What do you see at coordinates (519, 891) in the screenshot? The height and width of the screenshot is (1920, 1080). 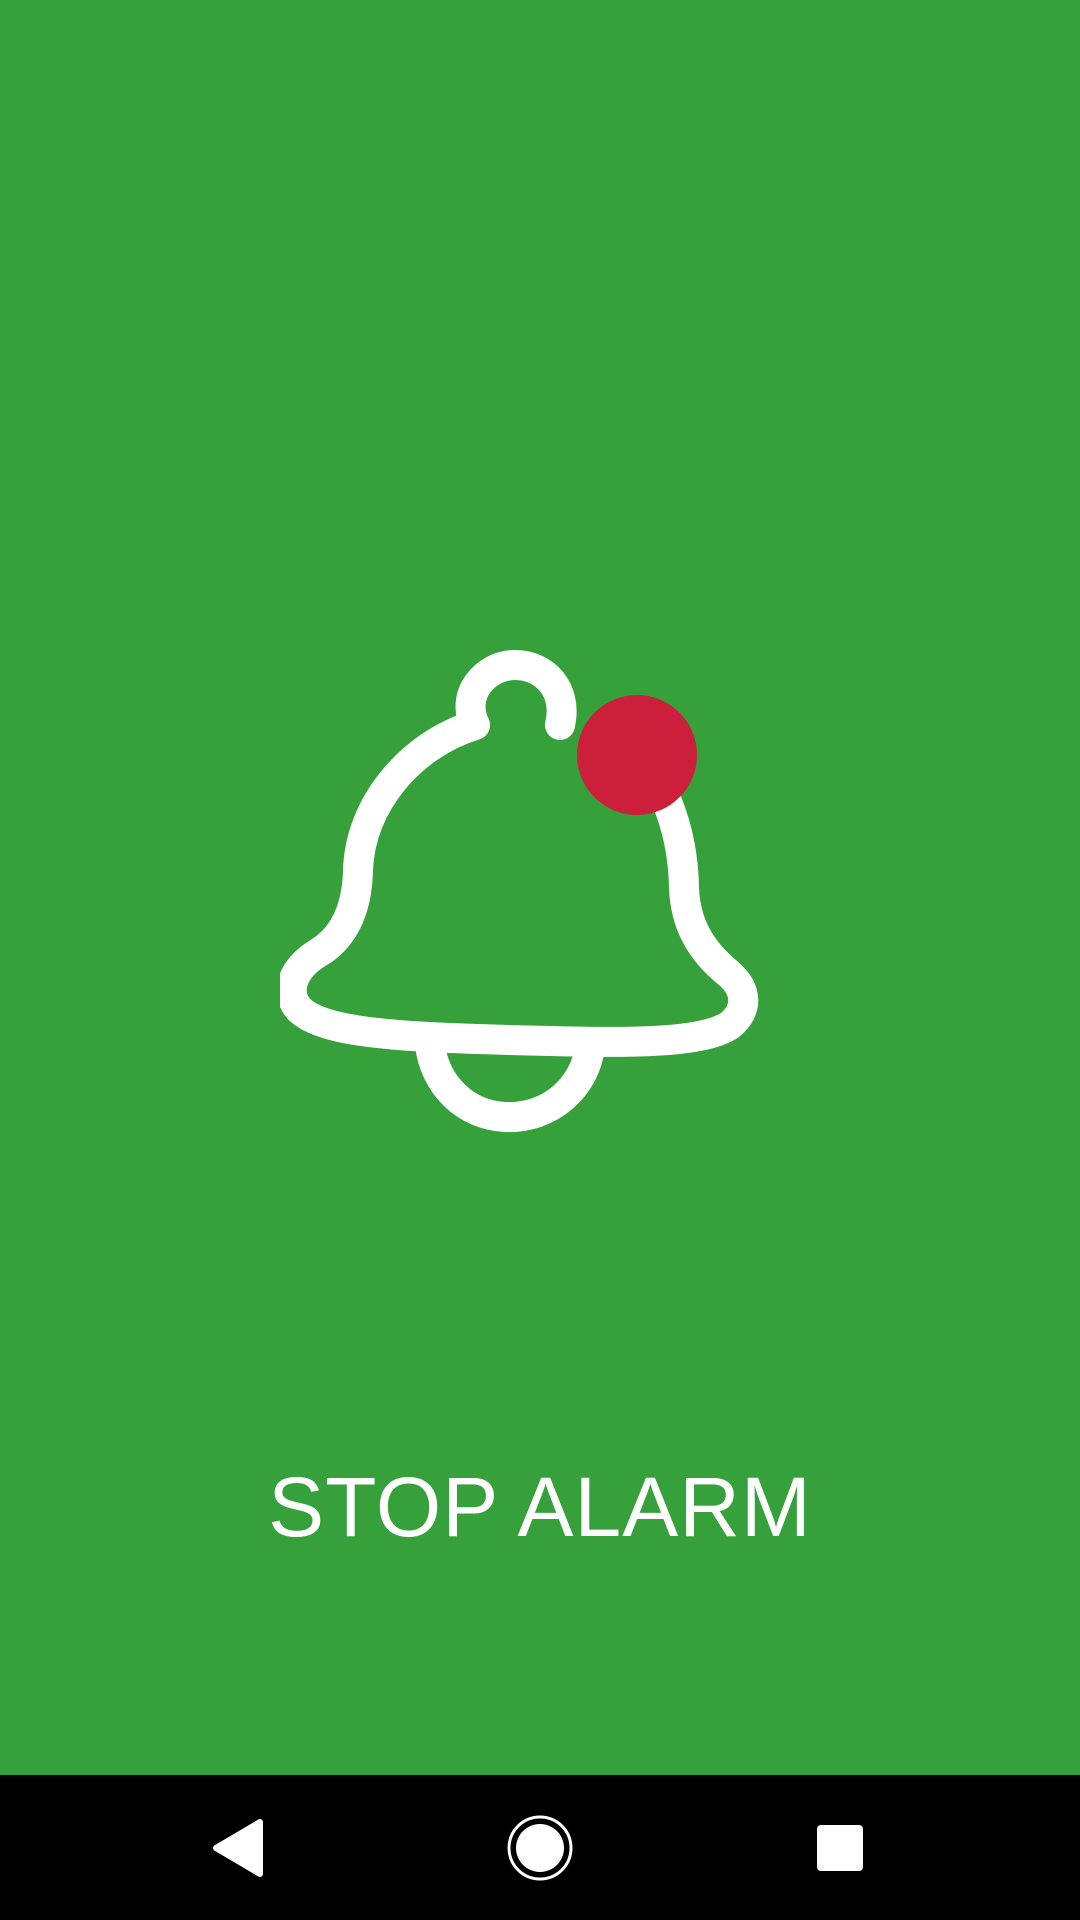 I see `bell-icon` at bounding box center [519, 891].